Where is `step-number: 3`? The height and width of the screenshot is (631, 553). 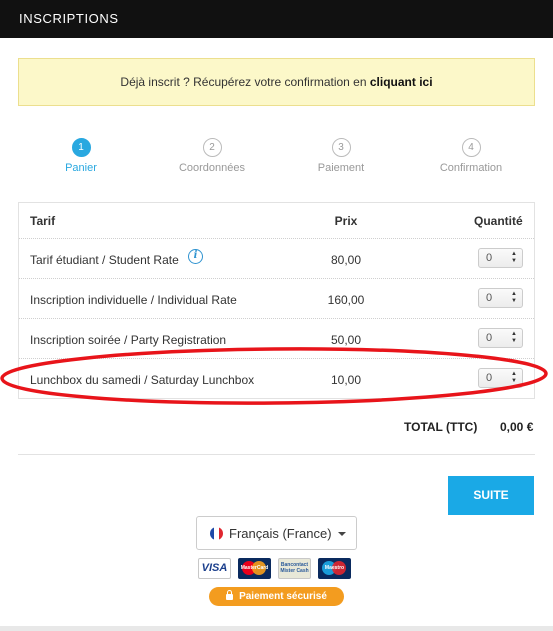 step-number: 3 is located at coordinates (341, 147).